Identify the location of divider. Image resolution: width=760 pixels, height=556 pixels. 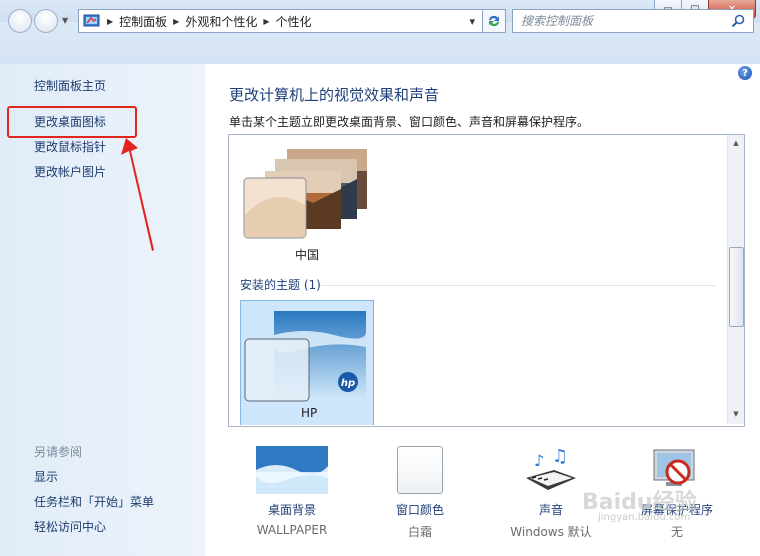
(518, 285).